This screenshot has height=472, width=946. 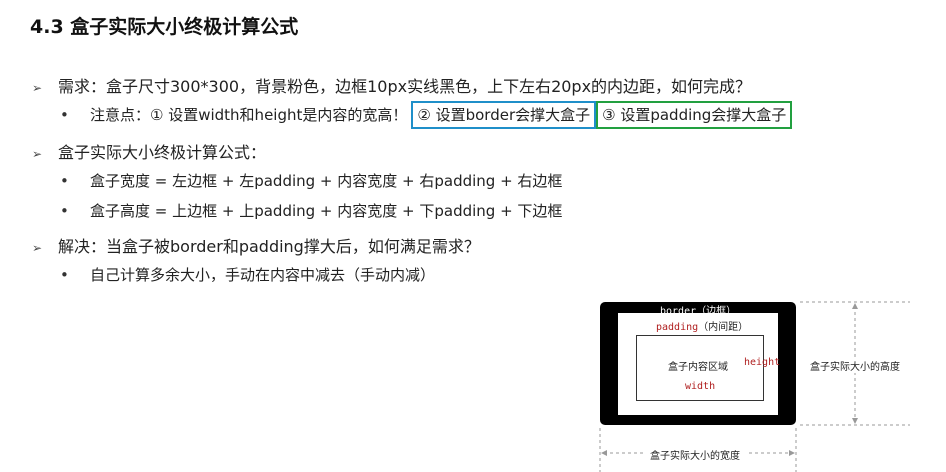 I want to click on formula-title-text: 盒子实际大小终极计算公式：, so click(x=162, y=152).